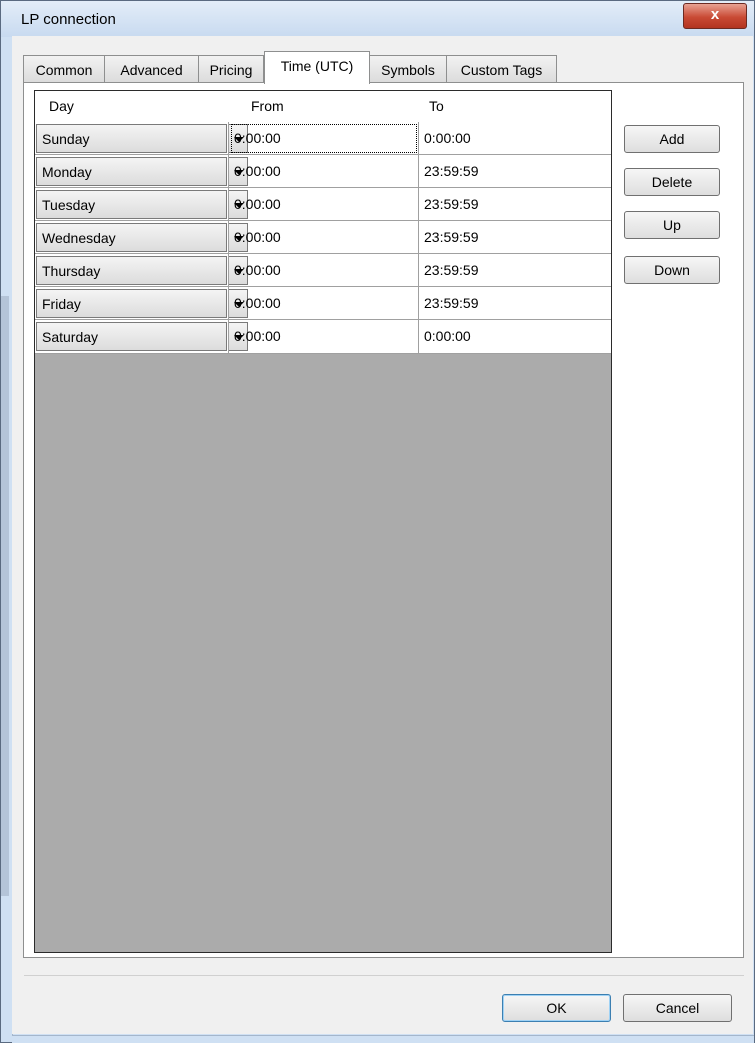 The image size is (755, 1043). I want to click on tab-custom-tags: Custom Tags, so click(501, 68).